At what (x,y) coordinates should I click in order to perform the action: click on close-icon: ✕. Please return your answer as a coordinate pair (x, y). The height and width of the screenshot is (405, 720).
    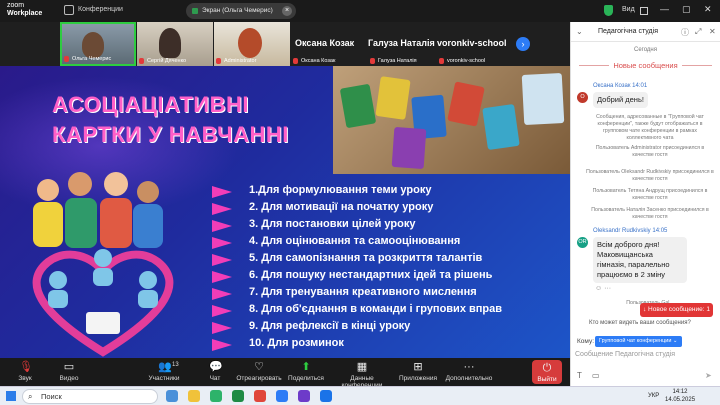
    Looking at the image, I should click on (712, 31).